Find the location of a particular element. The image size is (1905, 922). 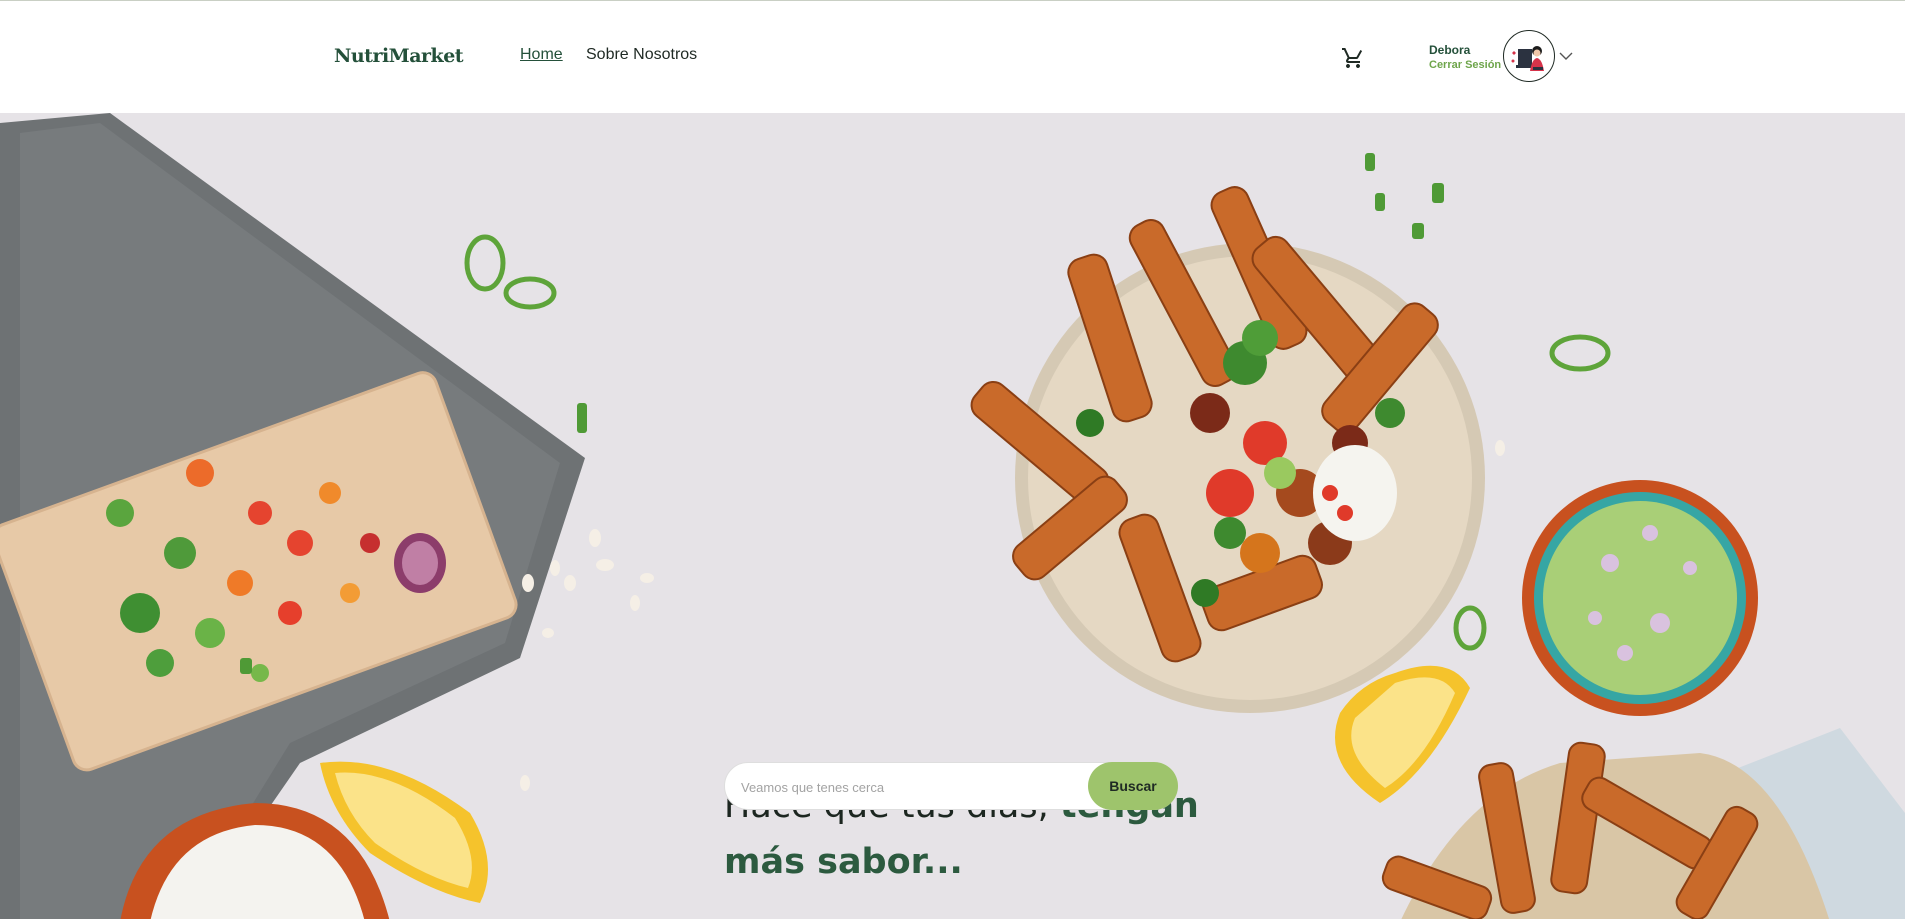

cart-icon is located at coordinates (1353, 58).